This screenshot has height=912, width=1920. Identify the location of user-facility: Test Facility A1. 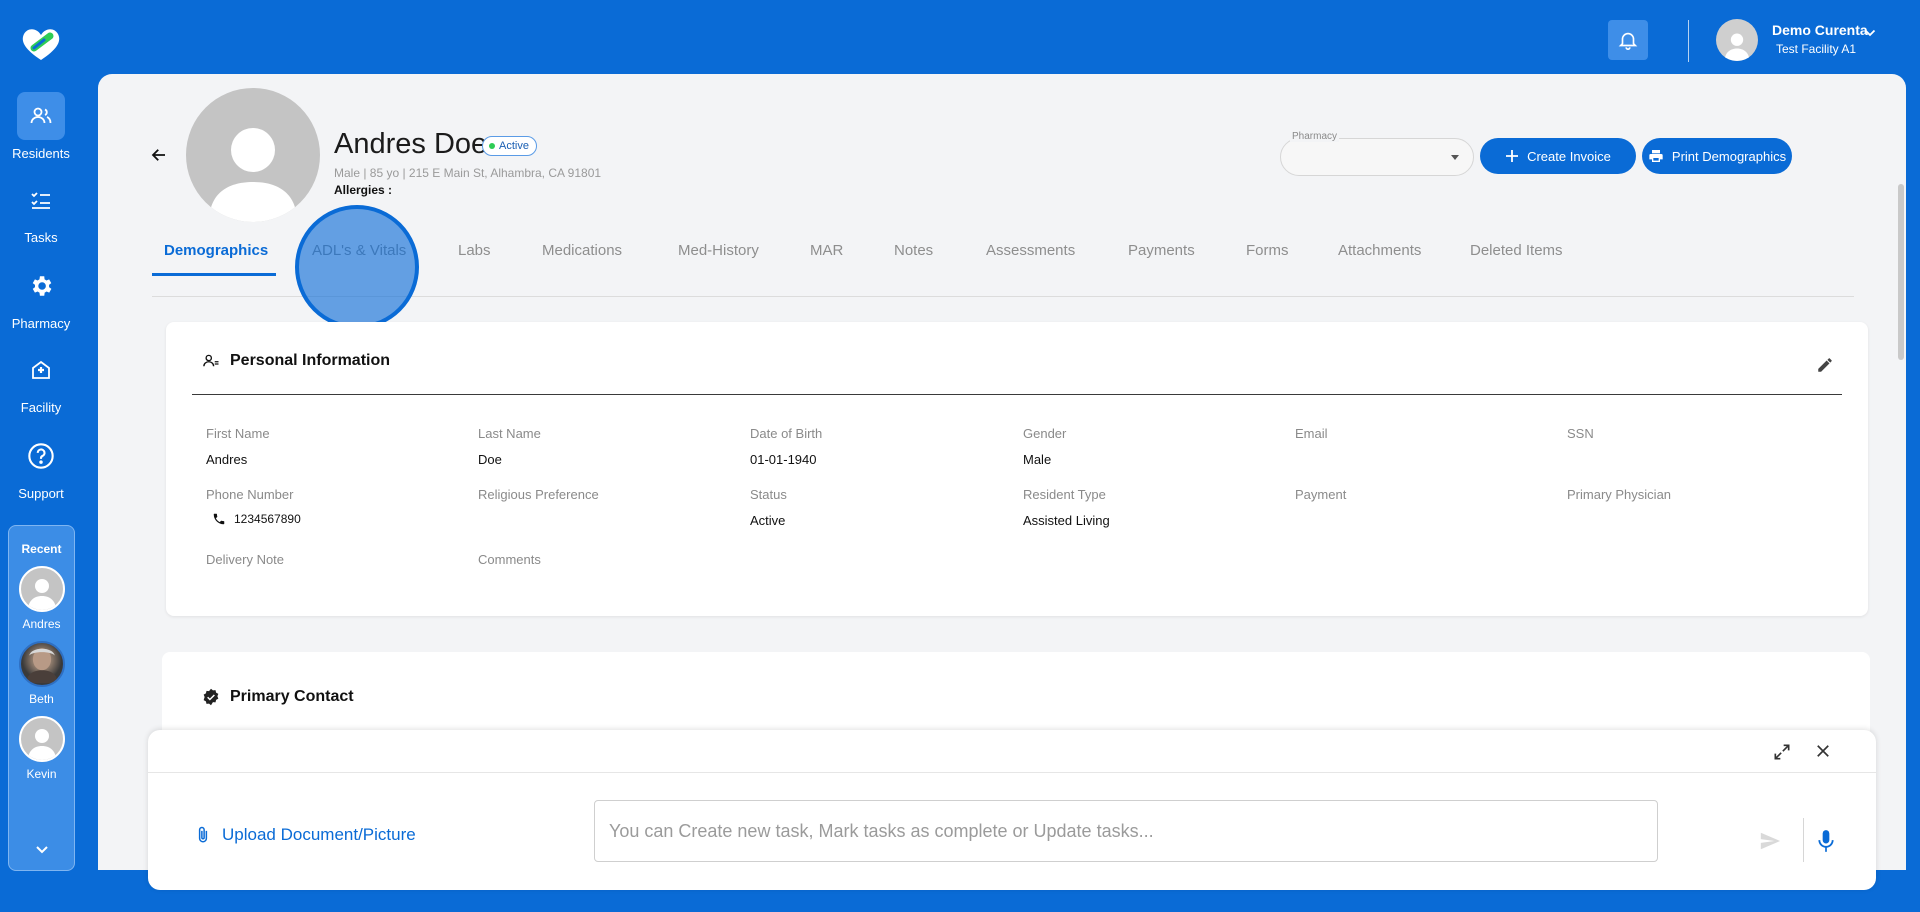
(1816, 49).